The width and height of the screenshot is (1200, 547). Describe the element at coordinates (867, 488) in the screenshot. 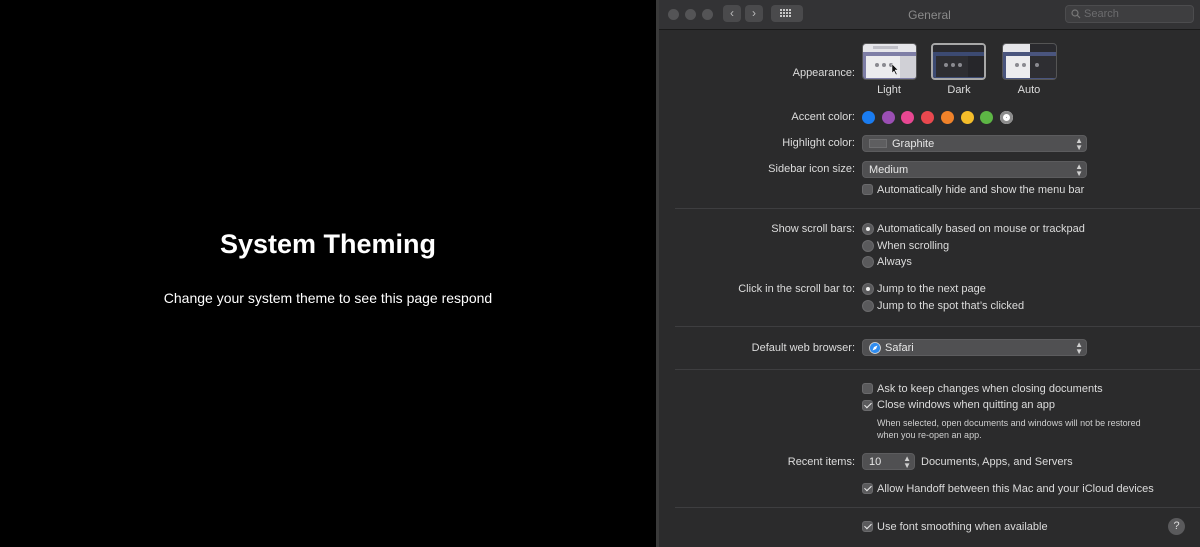

I see `handoff-checkbox` at that location.